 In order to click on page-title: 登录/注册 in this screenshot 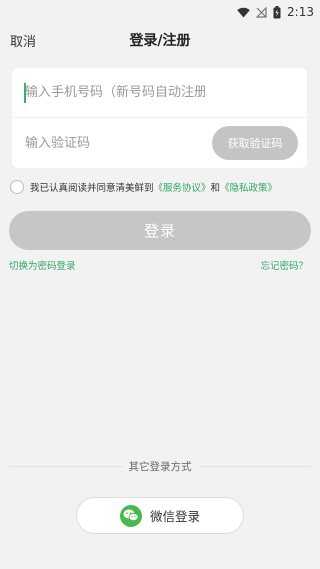, I will do `click(160, 41)`.